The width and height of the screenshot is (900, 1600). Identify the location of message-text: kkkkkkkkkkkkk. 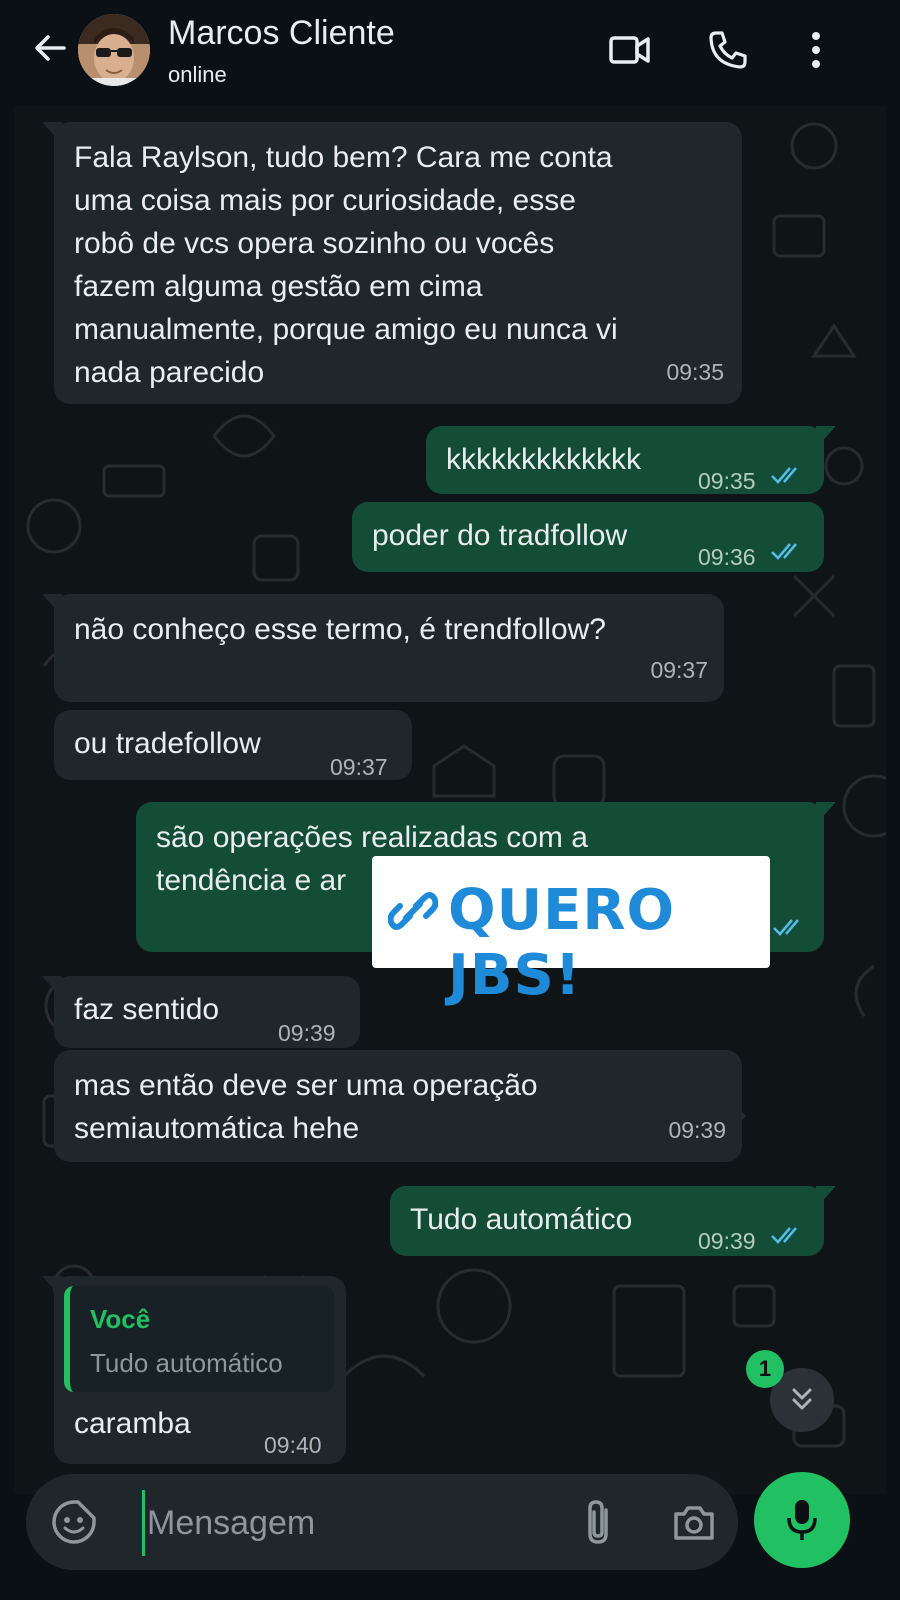
(543, 459).